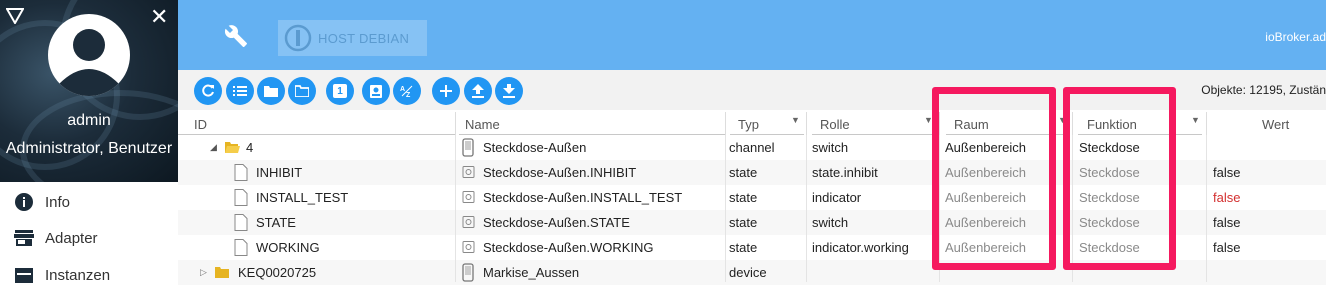 The width and height of the screenshot is (1326, 293). I want to click on row-name: Steckdose-Außen.INHIBIT, so click(560, 172).